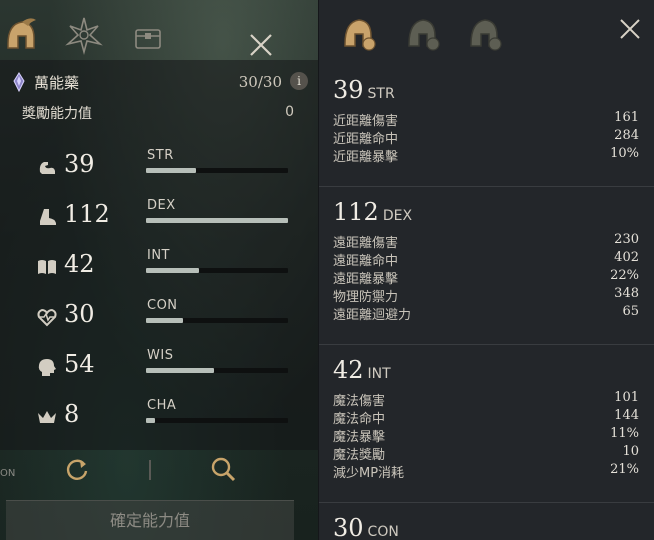  What do you see at coordinates (150, 420) in the screenshot?
I see `stat-fill-cha` at bounding box center [150, 420].